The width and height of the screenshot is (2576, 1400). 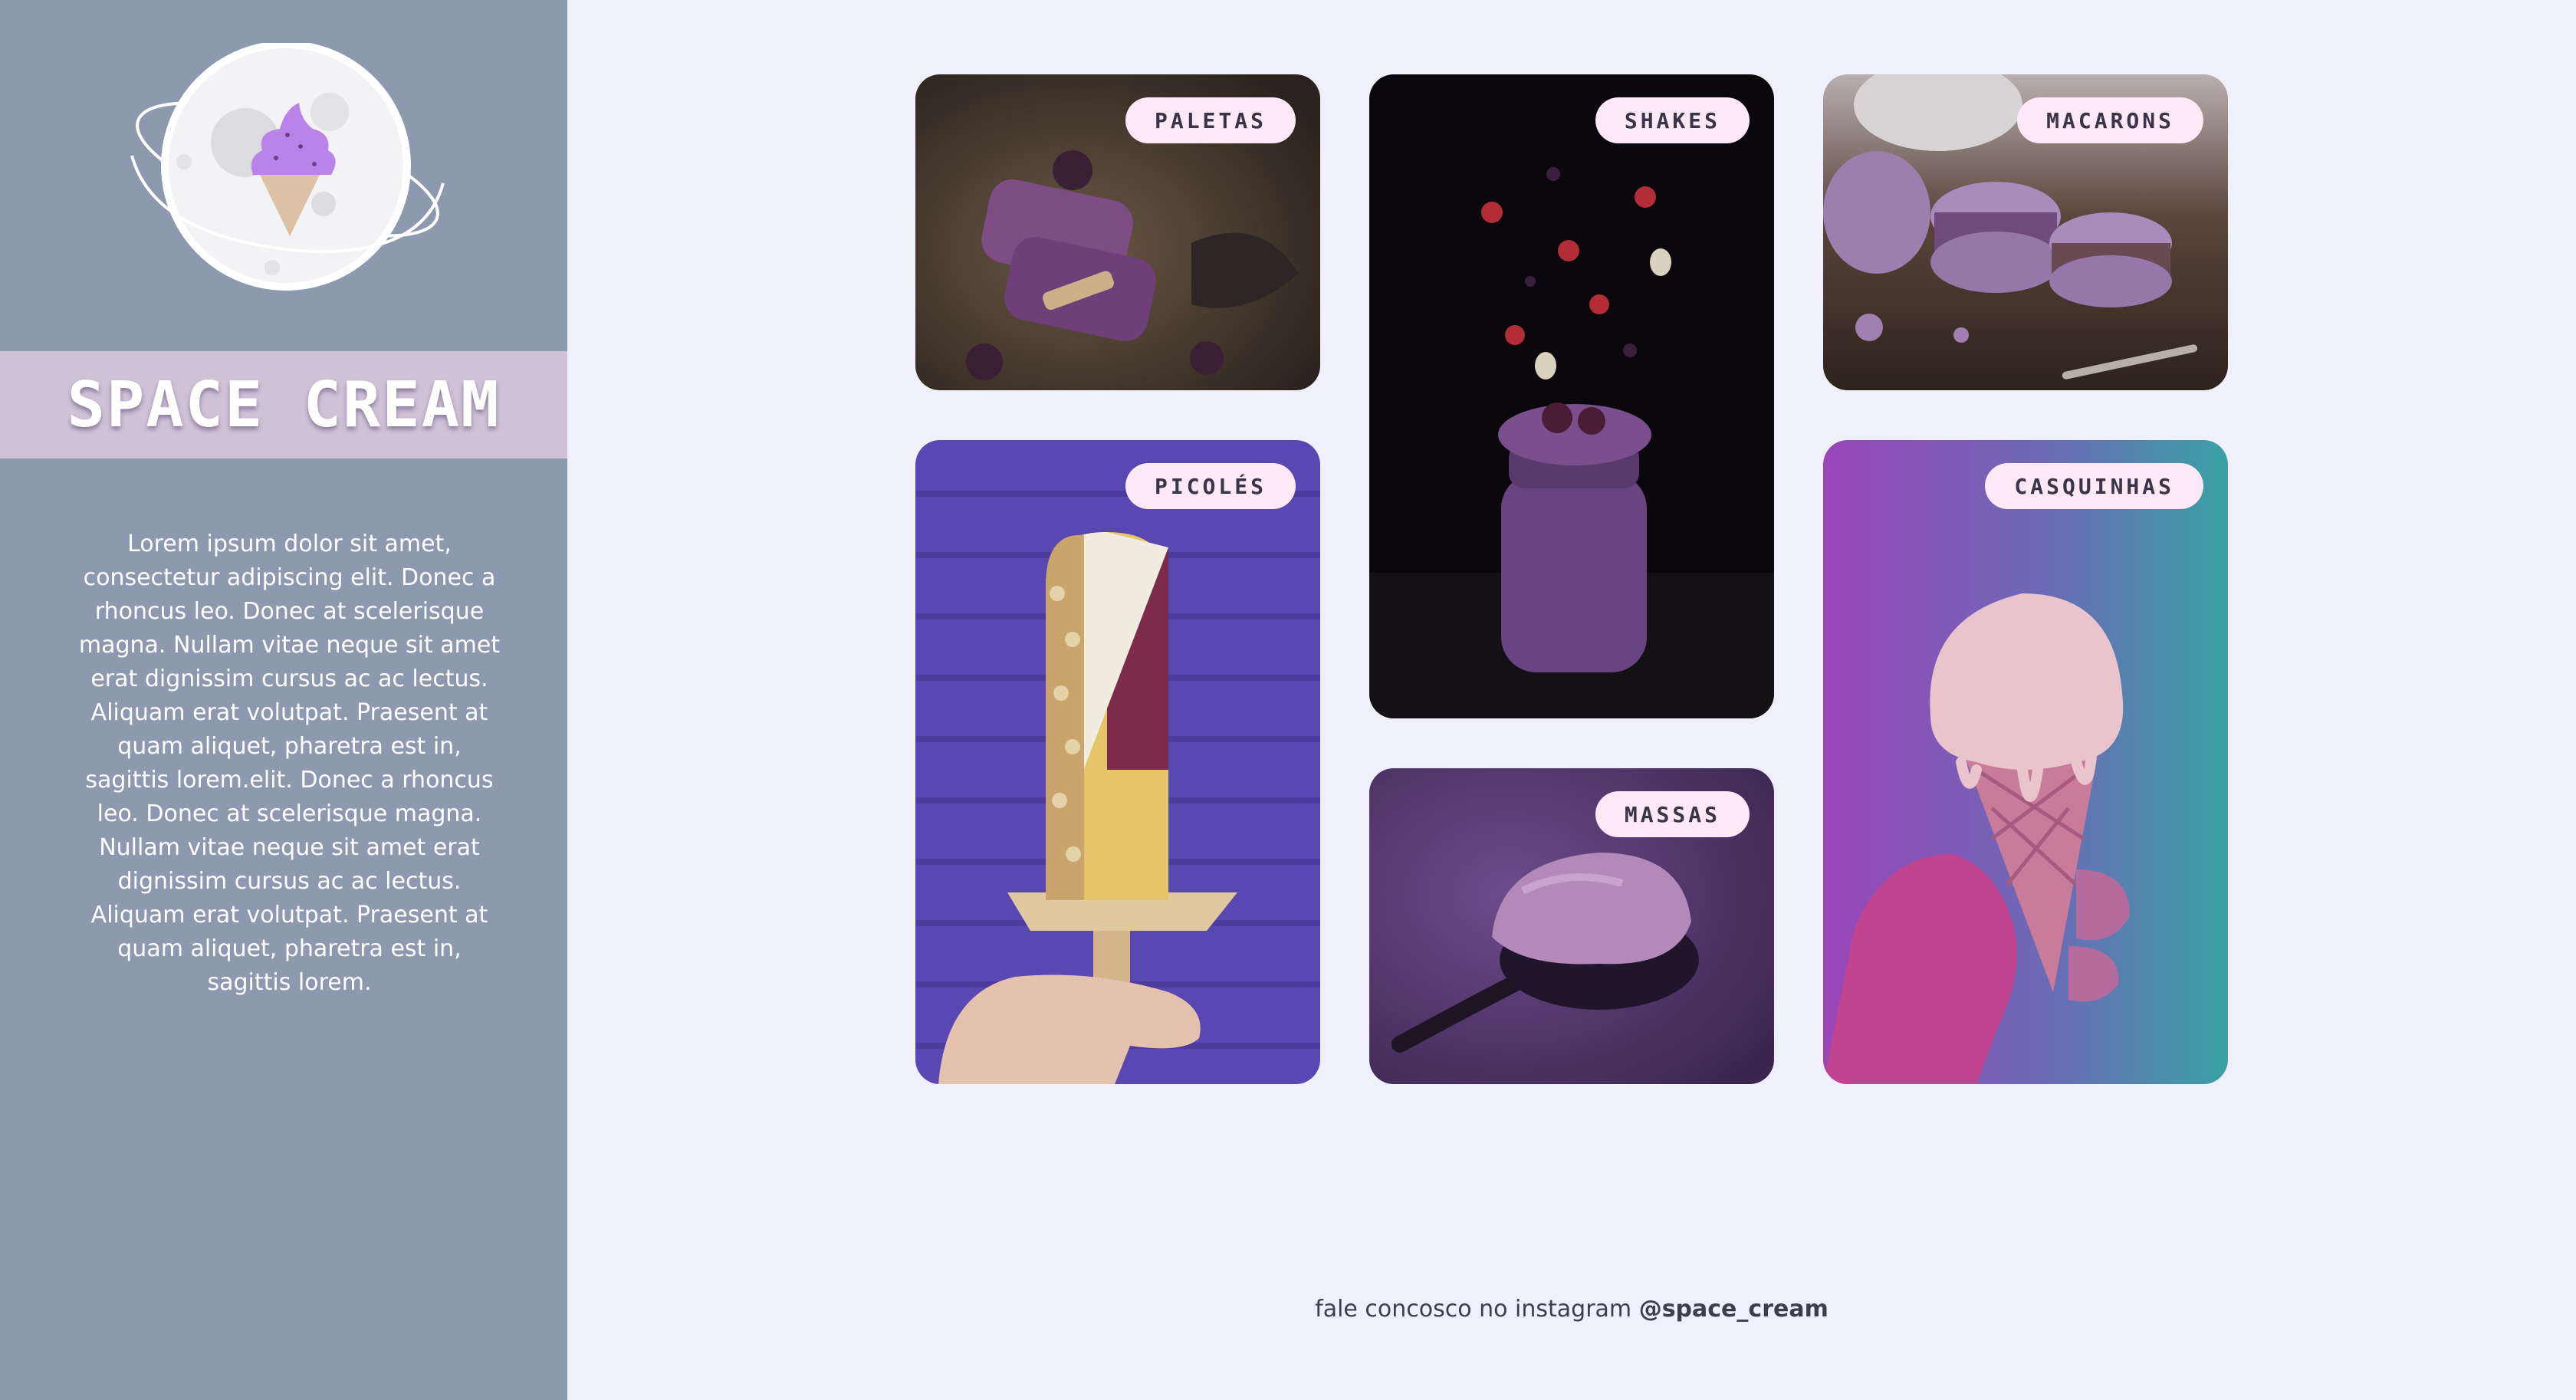 I want to click on instagram-handle-link: @space_cream, so click(x=1734, y=1309).